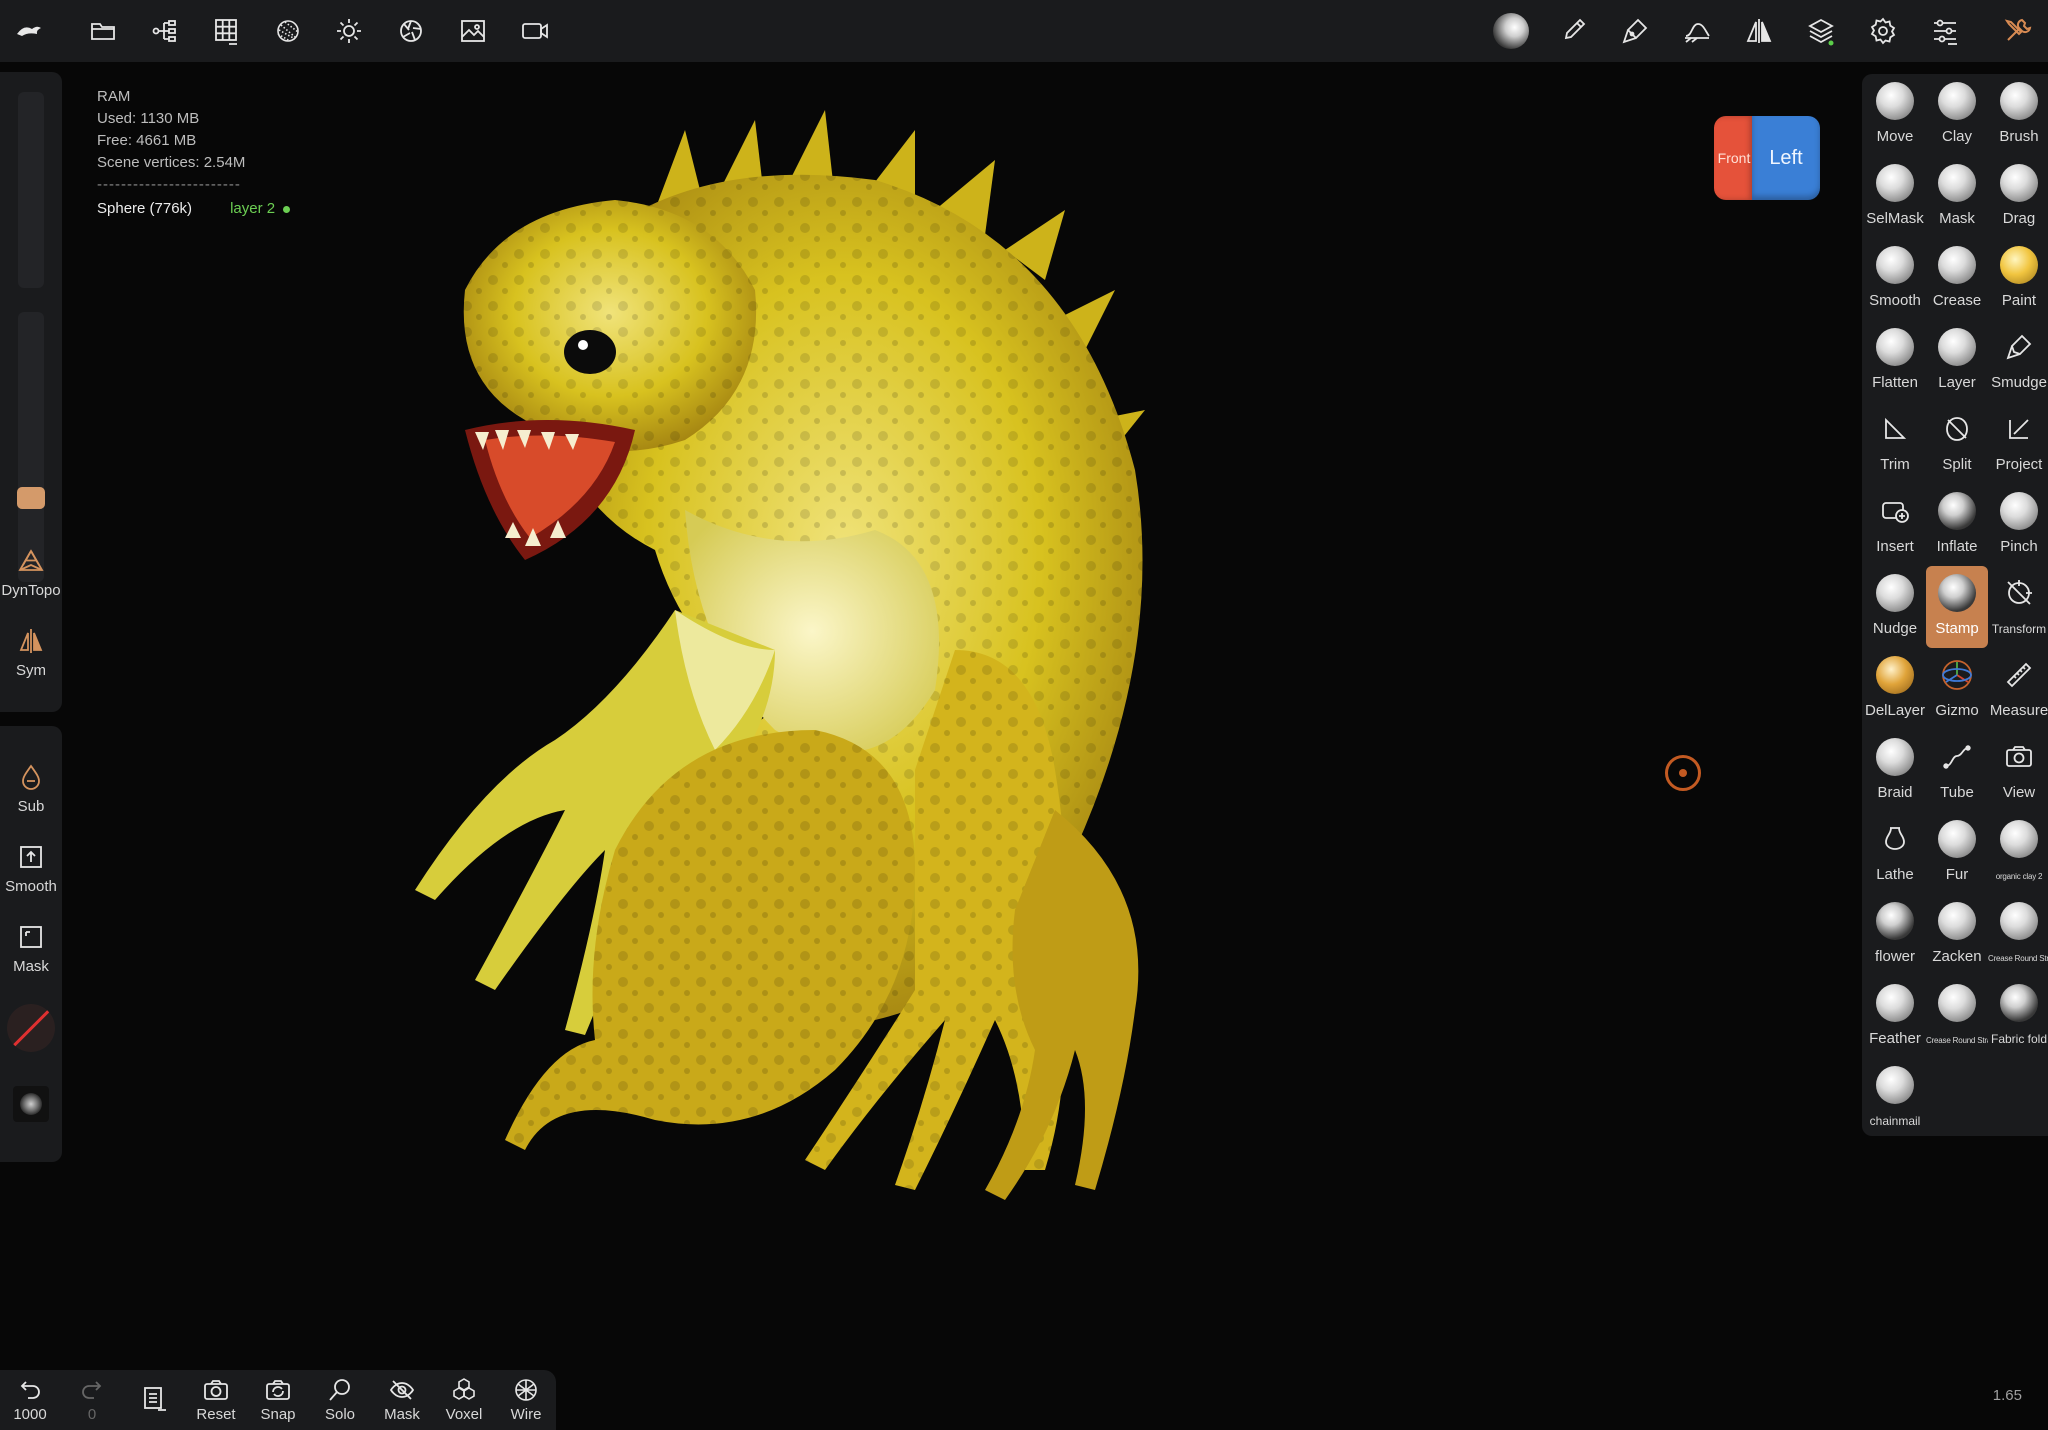  I want to click on voxel-button: Voxel, so click(464, 1399).